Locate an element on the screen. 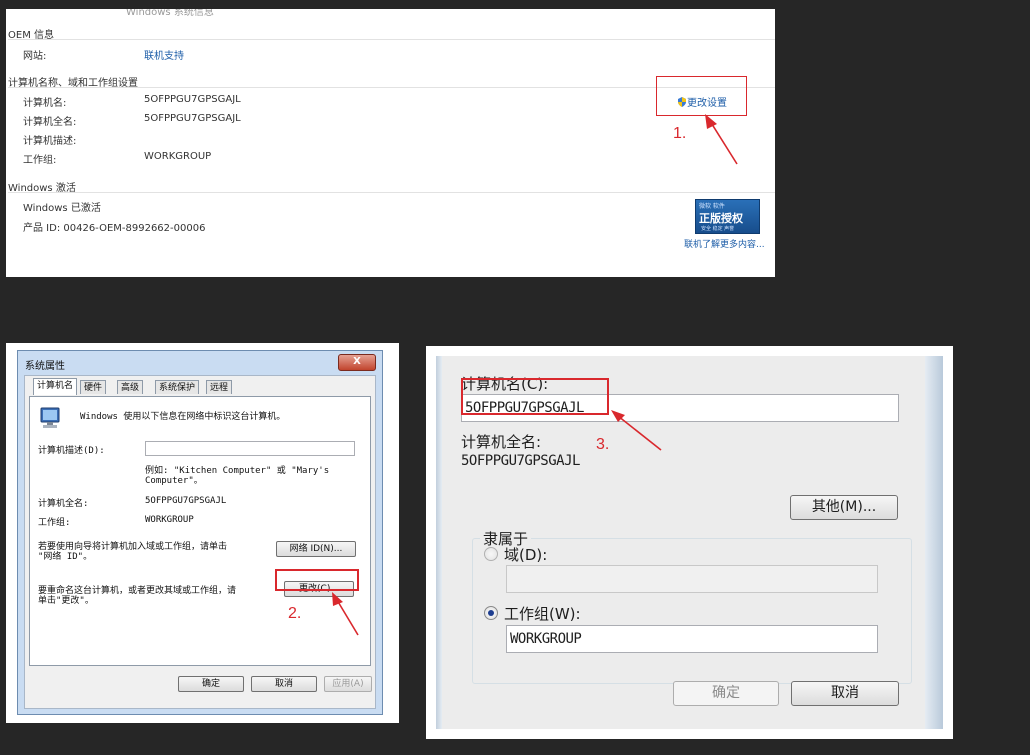  step-2-label: 2. is located at coordinates (295, 613).